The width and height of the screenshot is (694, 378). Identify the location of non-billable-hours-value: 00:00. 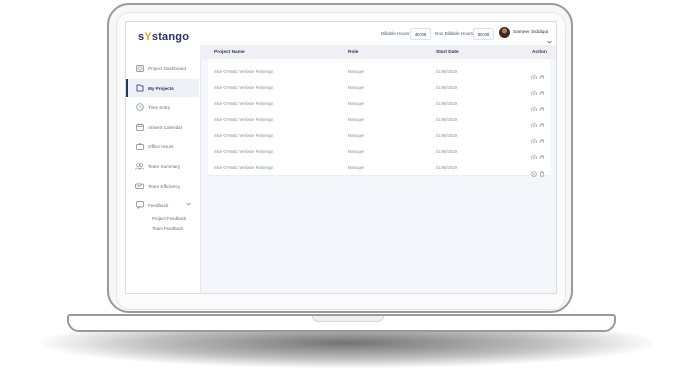
(483, 34).